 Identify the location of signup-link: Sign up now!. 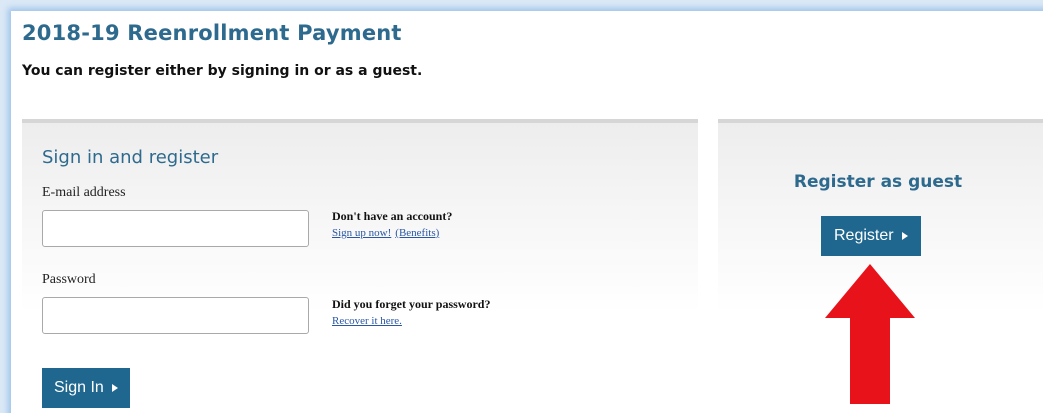
(361, 233).